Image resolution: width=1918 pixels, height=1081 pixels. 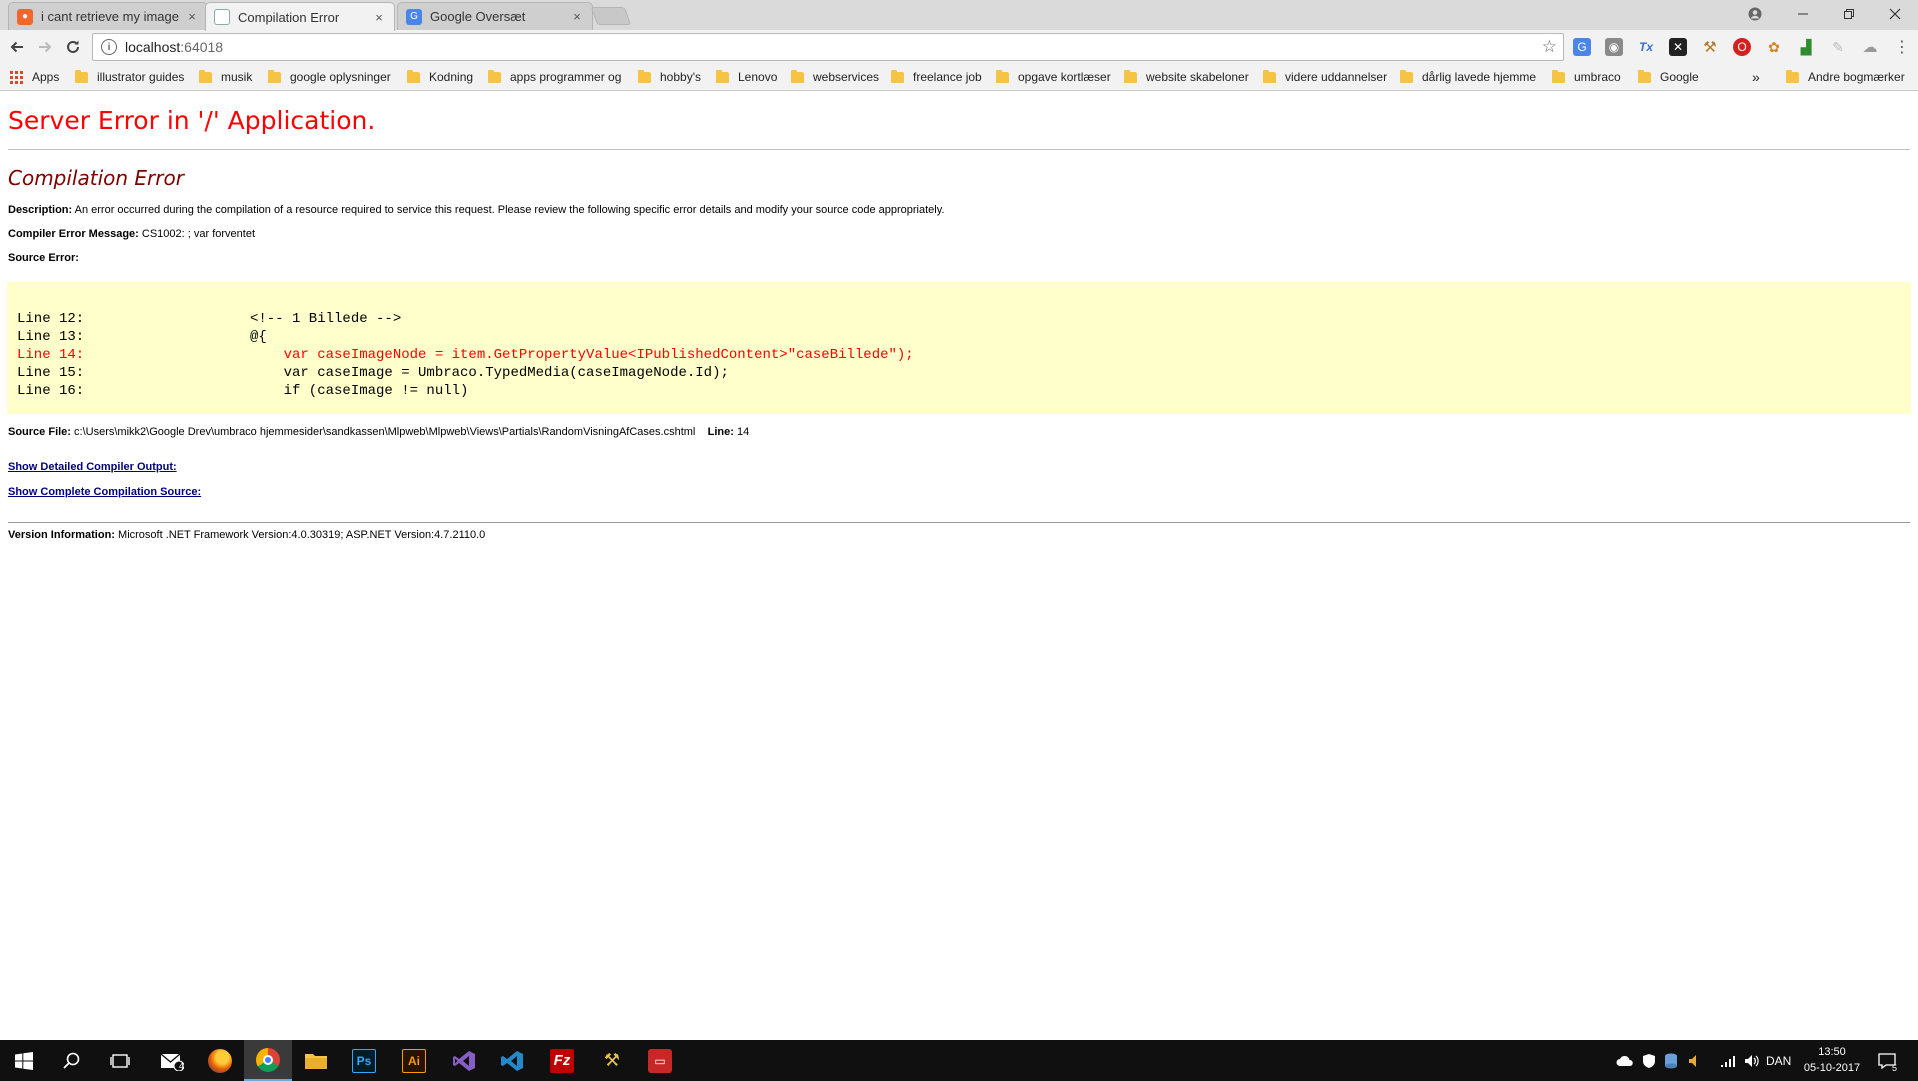 What do you see at coordinates (835, 77) in the screenshot?
I see `bookmark-folder: webservices` at bounding box center [835, 77].